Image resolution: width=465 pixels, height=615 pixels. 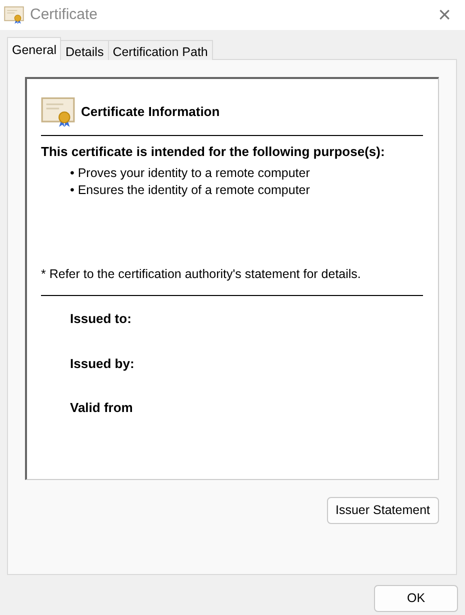 What do you see at coordinates (64, 14) in the screenshot?
I see `window-title: Certificate` at bounding box center [64, 14].